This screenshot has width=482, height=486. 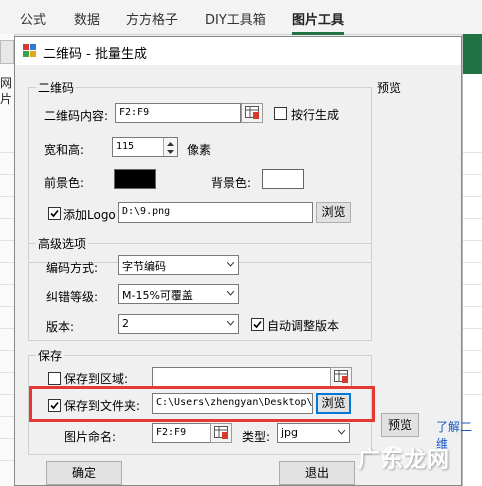 What do you see at coordinates (315, 115) in the screenshot?
I see `row-generate-label: 按行生成` at bounding box center [315, 115].